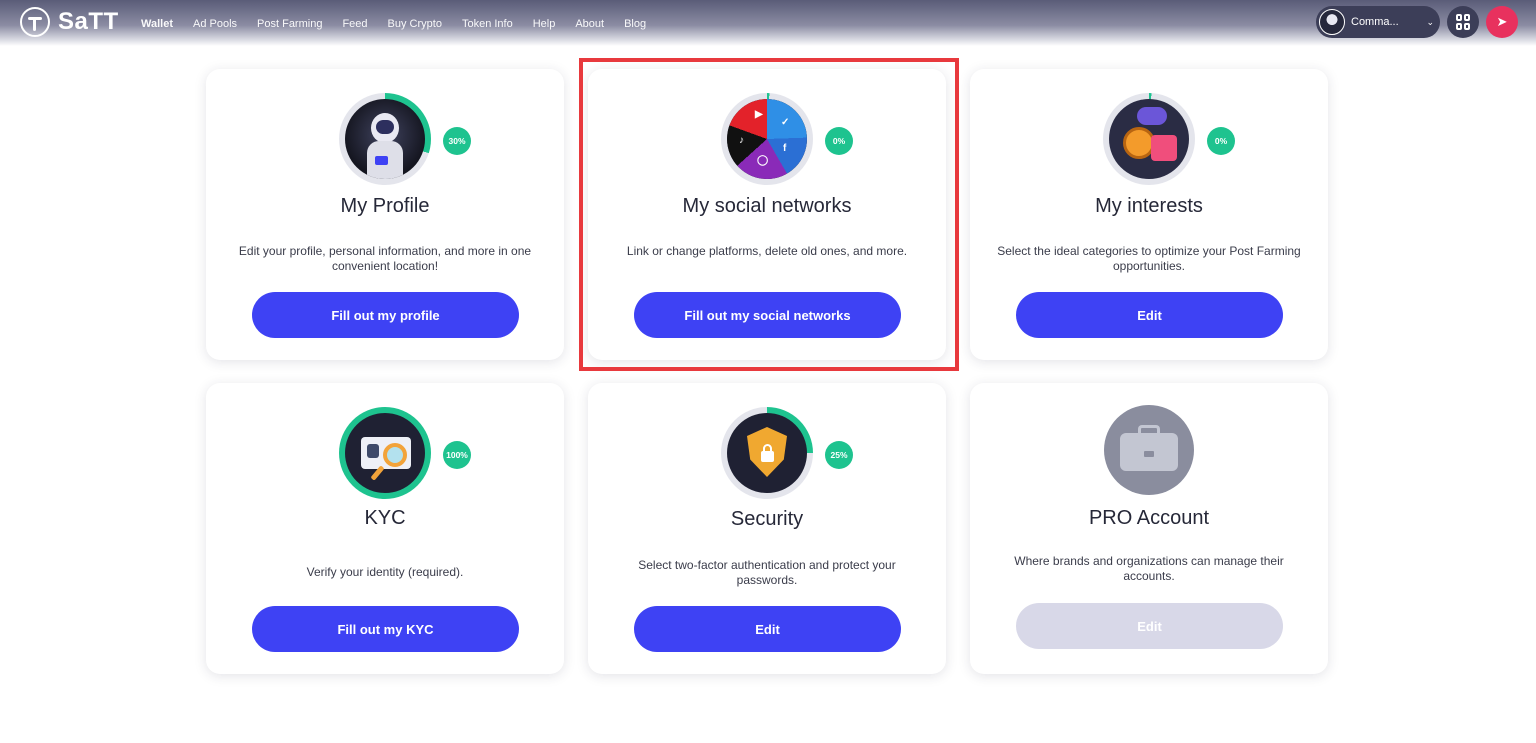 This screenshot has width=1536, height=743. What do you see at coordinates (289, 24) in the screenshot?
I see `nav-item-post-farming: Post Farming` at bounding box center [289, 24].